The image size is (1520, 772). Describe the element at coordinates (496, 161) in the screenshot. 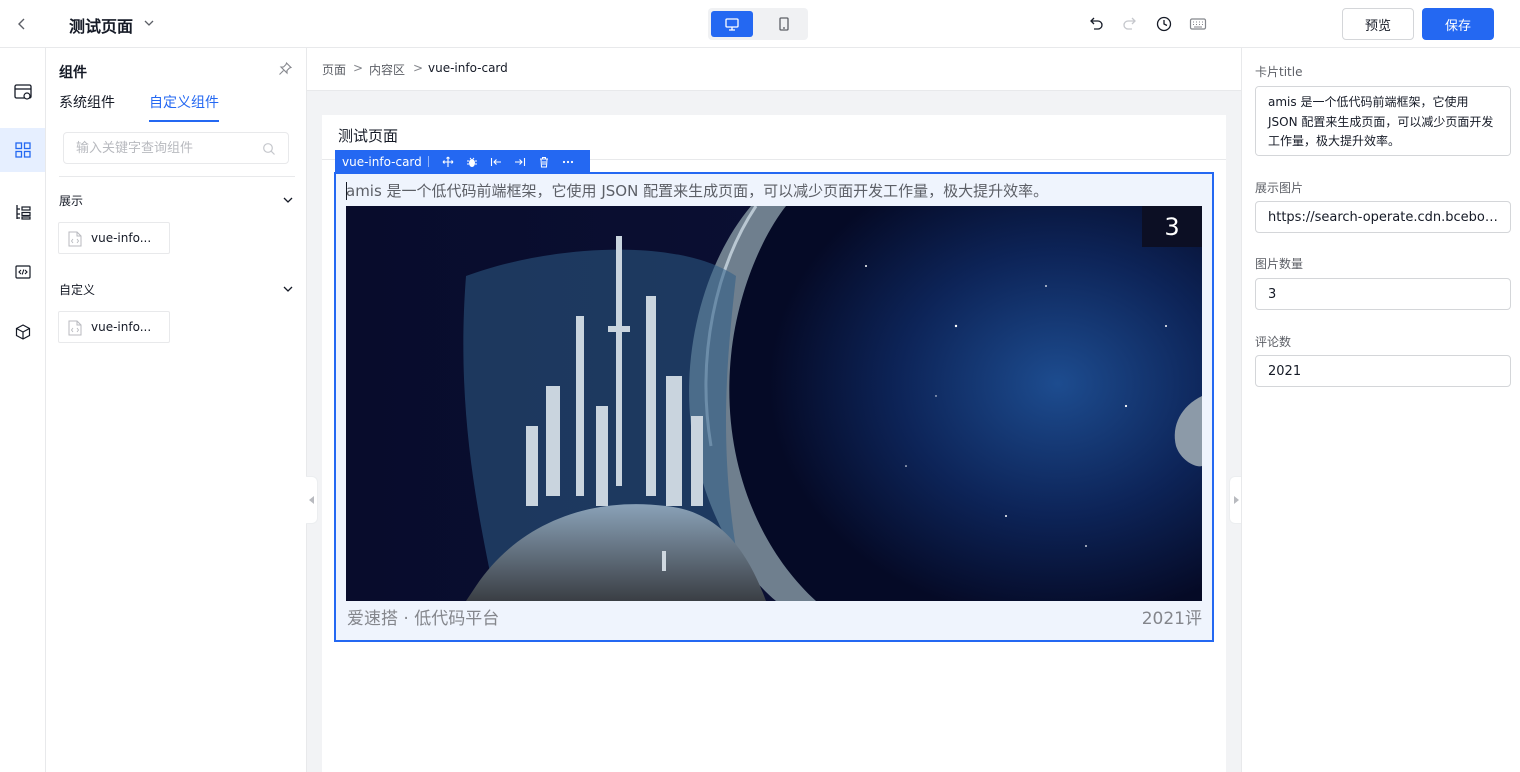

I see `insert-before-icon` at that location.